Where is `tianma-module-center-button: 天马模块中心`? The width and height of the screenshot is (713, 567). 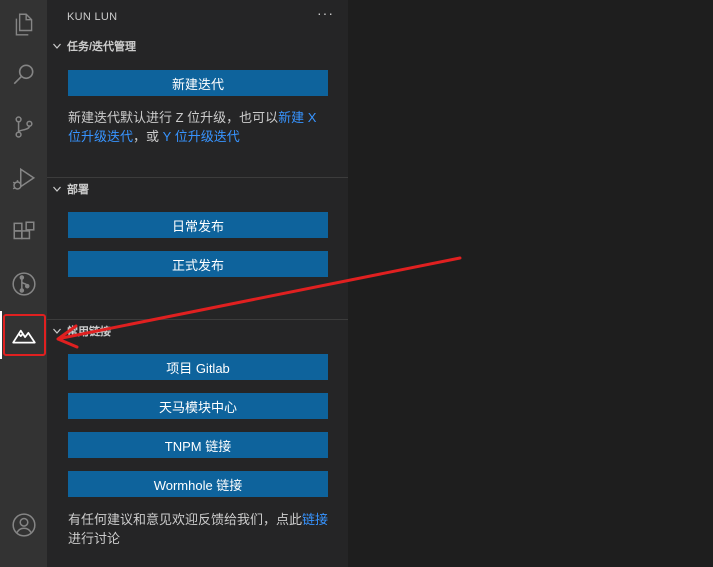
tianma-module-center-button: 天马模块中心 is located at coordinates (198, 406).